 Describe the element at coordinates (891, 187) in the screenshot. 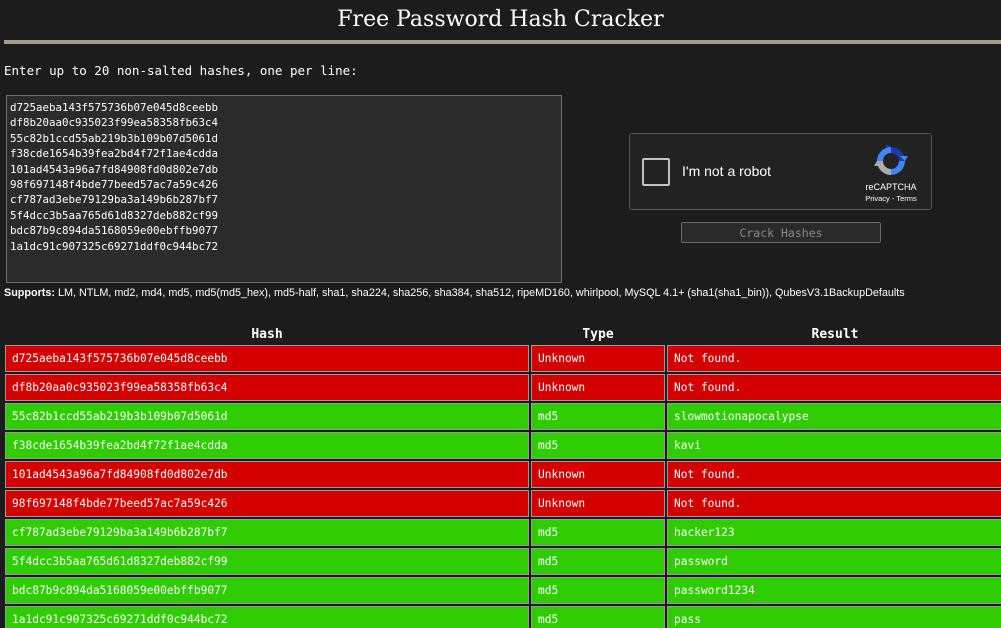

I see `captcha-brand: reCAPTCHA` at that location.